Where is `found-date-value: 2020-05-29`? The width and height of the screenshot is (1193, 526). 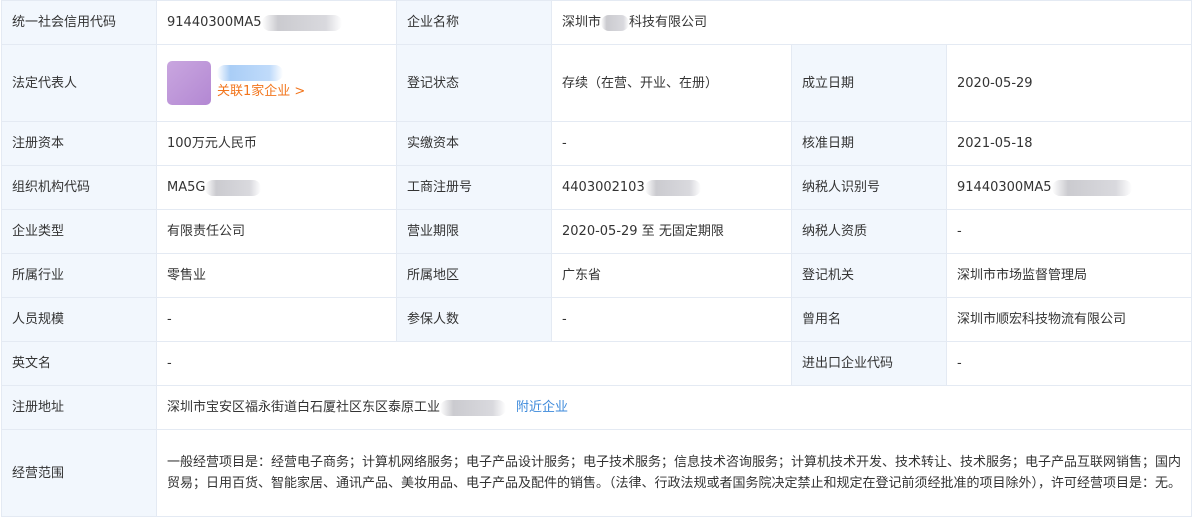
found-date-value: 2020-05-29 is located at coordinates (1069, 83).